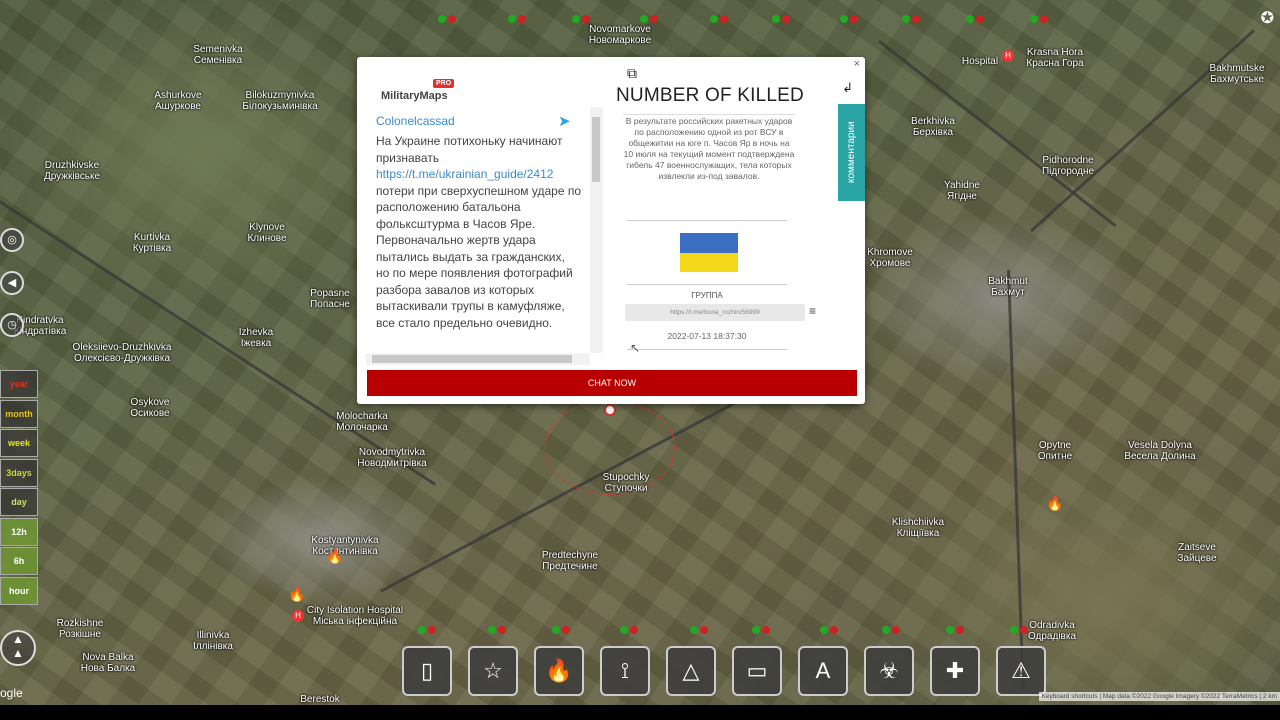  Describe the element at coordinates (857, 64) in the screenshot. I see `close-button: ×` at that location.